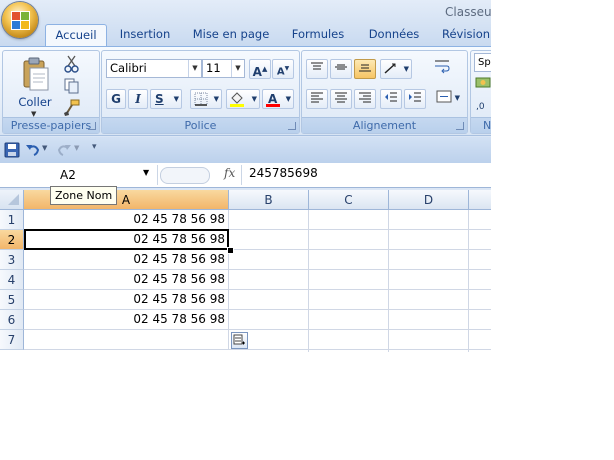  What do you see at coordinates (126, 340) in the screenshot?
I see `cell-a7` at bounding box center [126, 340].